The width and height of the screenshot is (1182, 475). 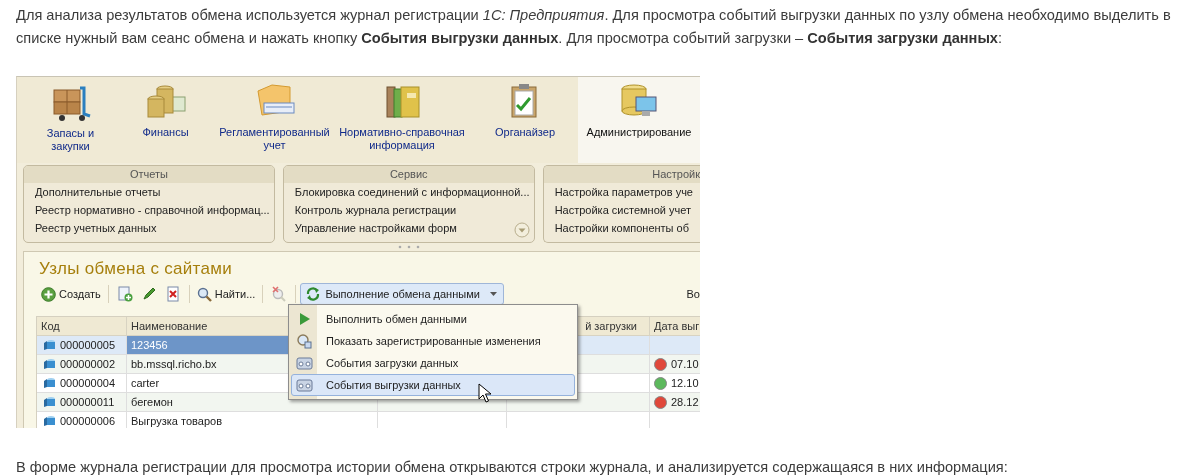 What do you see at coordinates (675, 326) in the screenshot?
I see `column-header: Дата выг` at bounding box center [675, 326].